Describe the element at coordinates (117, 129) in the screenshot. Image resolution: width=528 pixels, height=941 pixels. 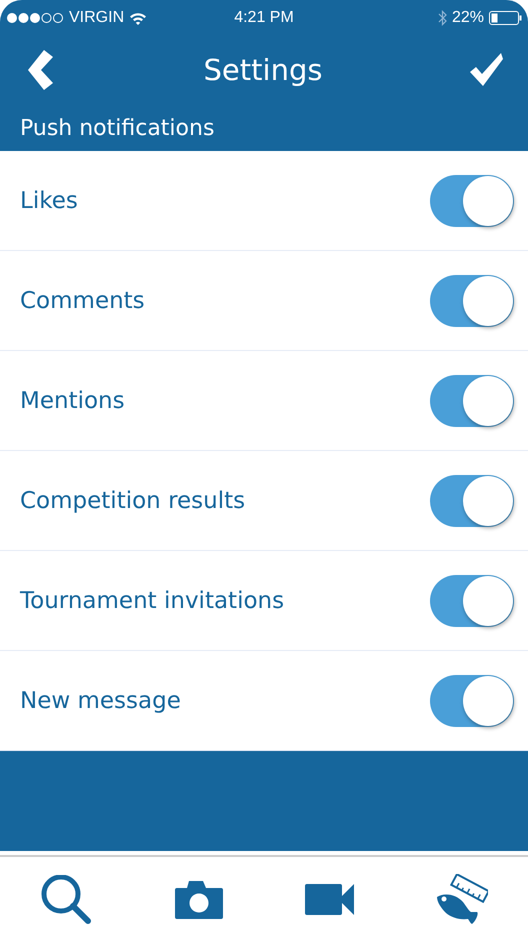
I see `section-header: Push notifications` at that location.